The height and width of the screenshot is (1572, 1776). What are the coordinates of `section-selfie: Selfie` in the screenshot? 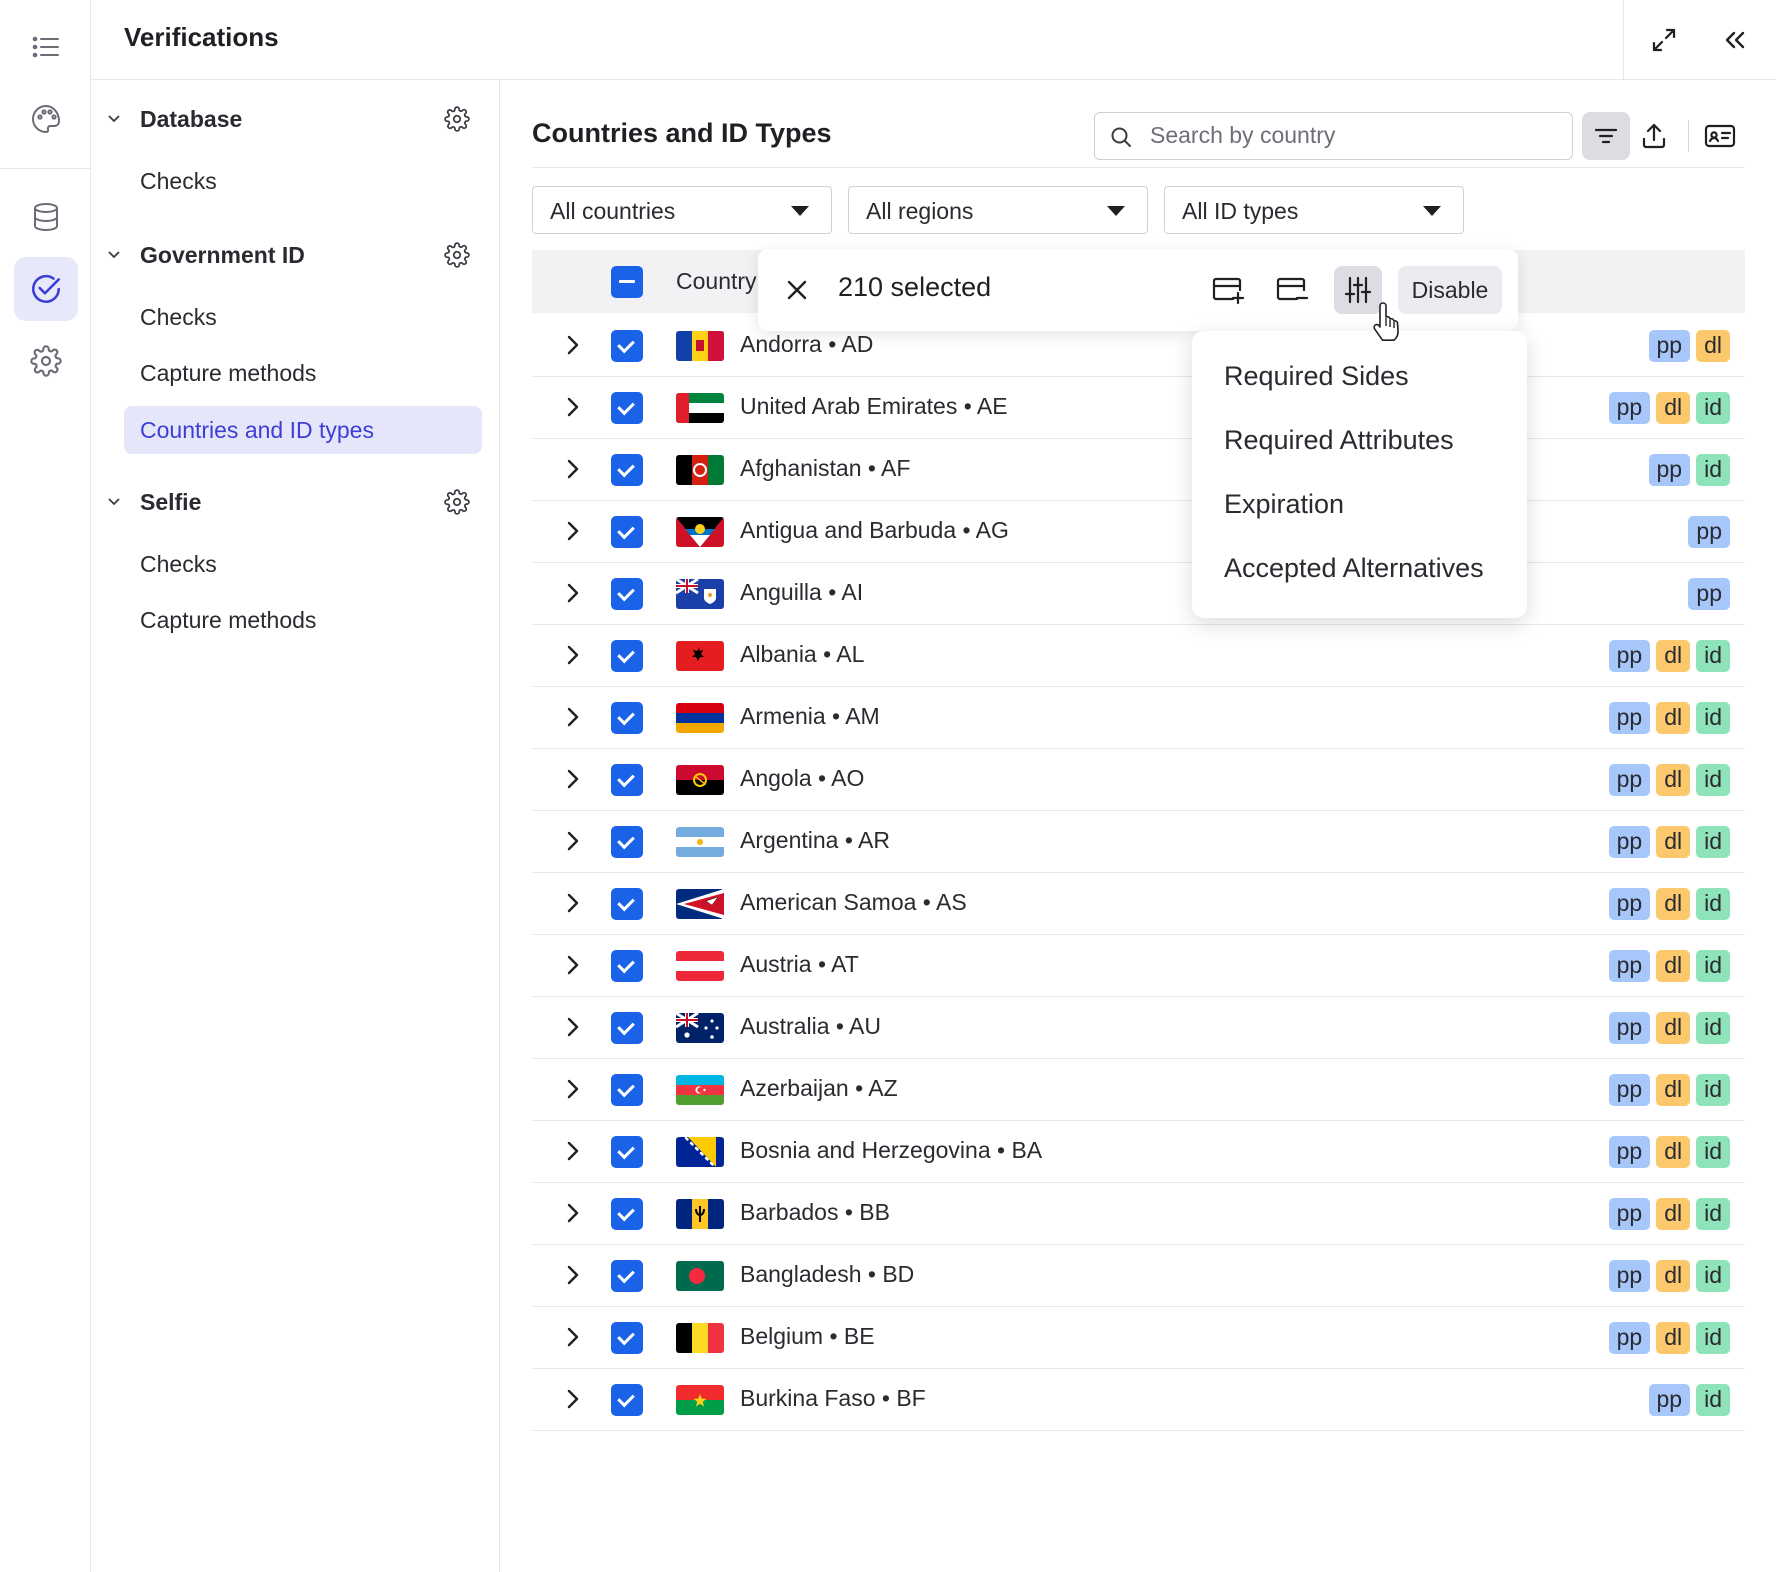 It's located at (295, 502).